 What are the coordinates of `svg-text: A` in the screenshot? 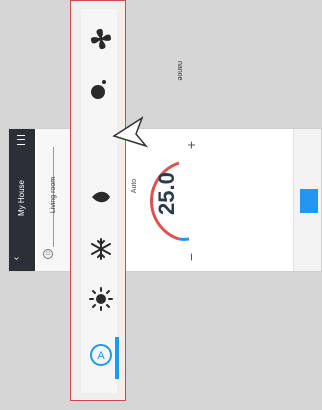 It's located at (101, 356).